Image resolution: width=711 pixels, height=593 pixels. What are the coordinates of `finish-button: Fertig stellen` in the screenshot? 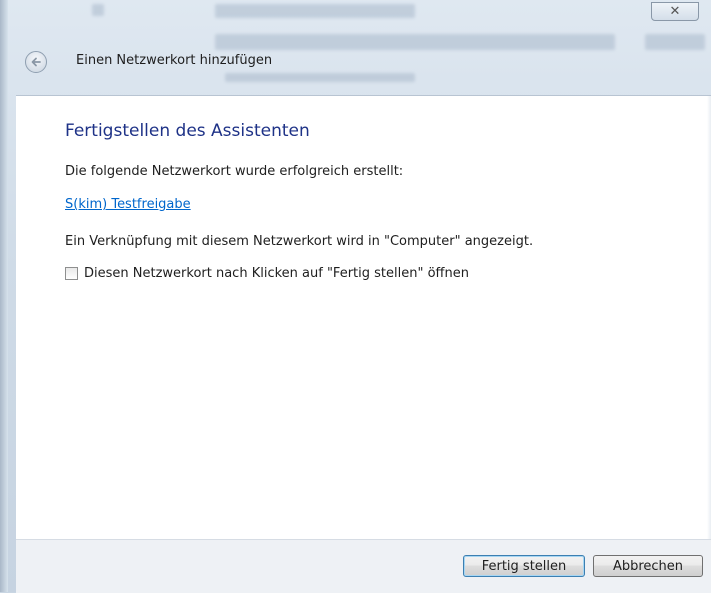 It's located at (524, 566).